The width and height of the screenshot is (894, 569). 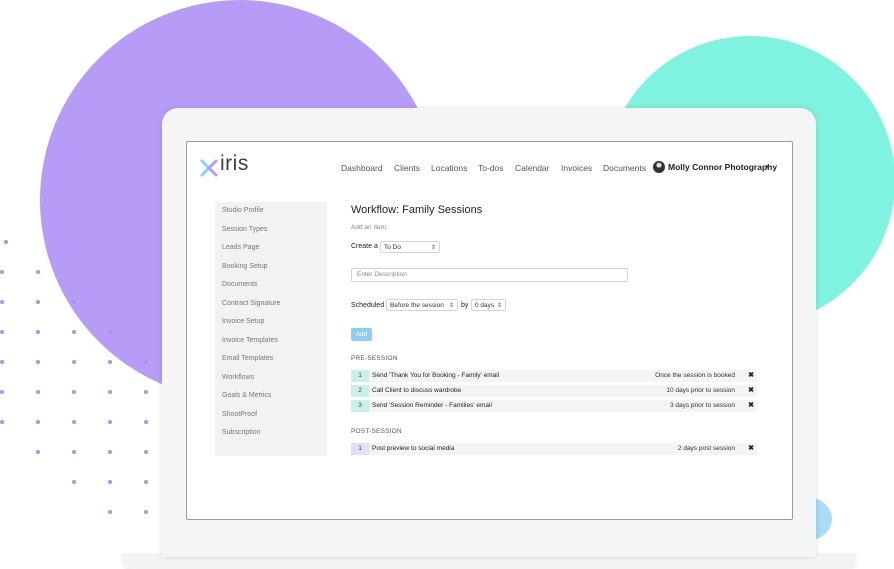 What do you see at coordinates (374, 358) in the screenshot?
I see `pre-session-heading: PRE-SESSION` at bounding box center [374, 358].